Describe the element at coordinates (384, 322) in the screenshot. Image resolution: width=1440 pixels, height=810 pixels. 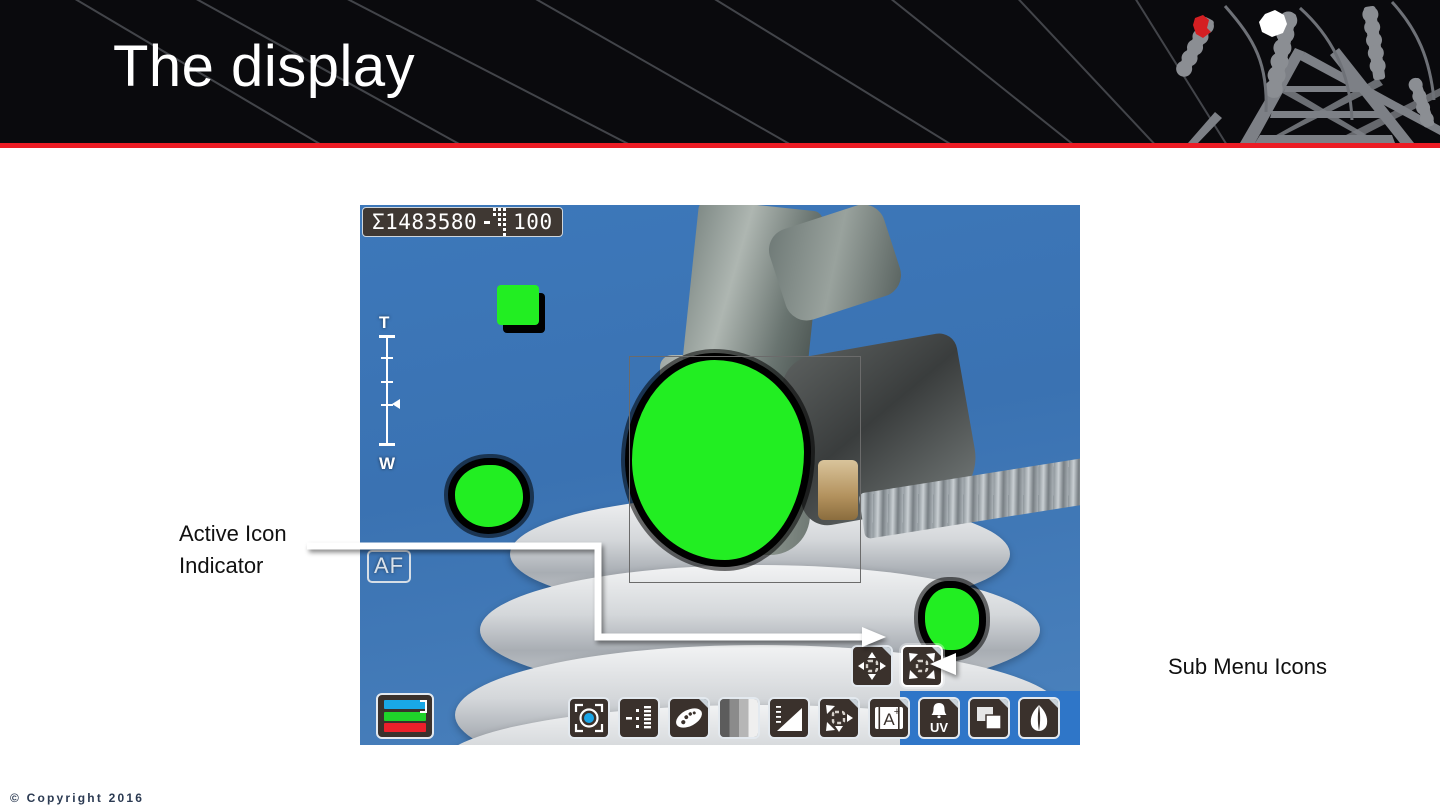
I see `zoom-tele-label: T` at that location.